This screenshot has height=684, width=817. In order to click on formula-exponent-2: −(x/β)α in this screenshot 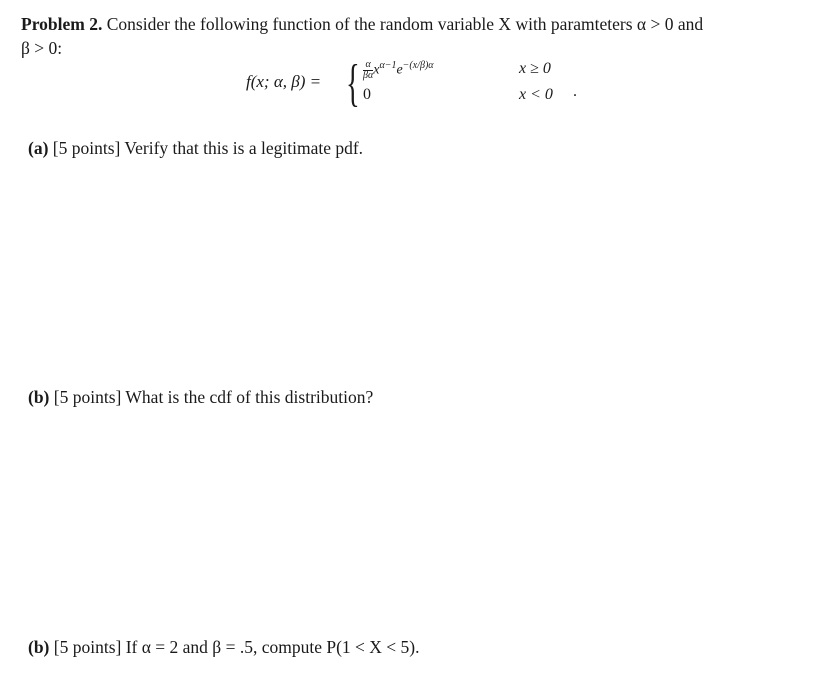, I will do `click(418, 66)`.